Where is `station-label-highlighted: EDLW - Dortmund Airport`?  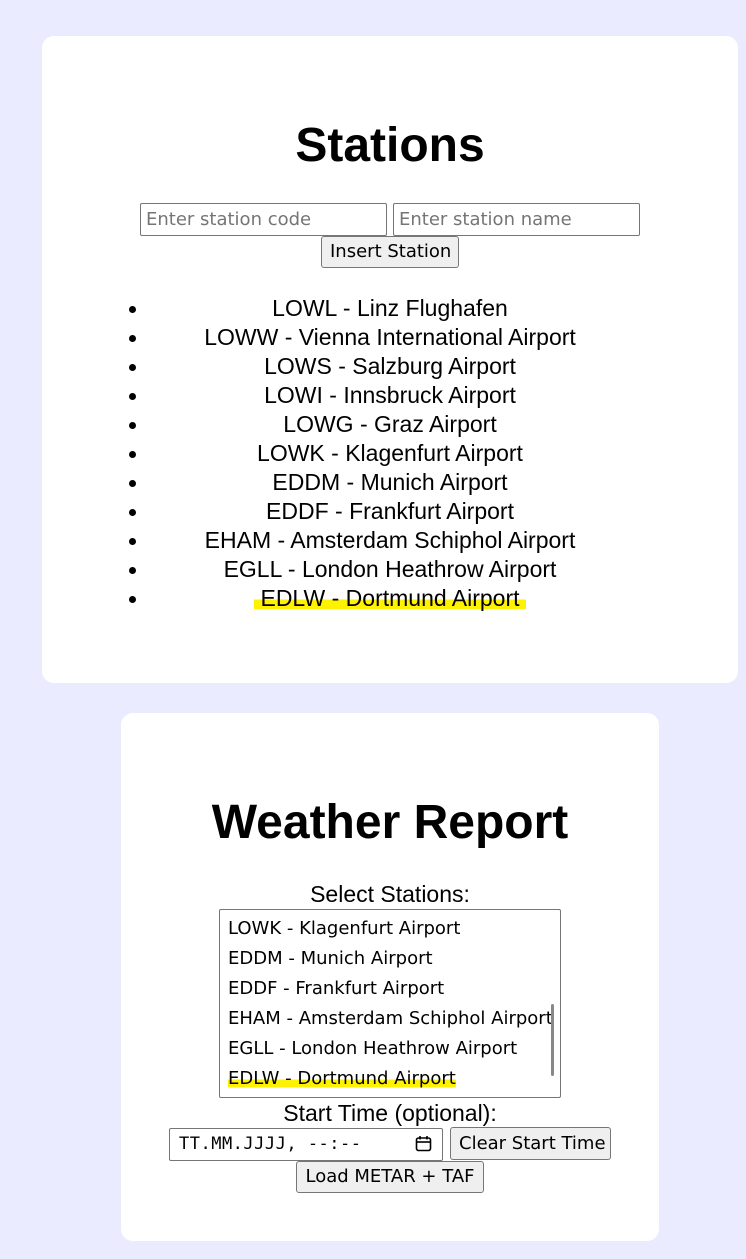 station-label-highlighted: EDLW - Dortmund Airport is located at coordinates (390, 598).